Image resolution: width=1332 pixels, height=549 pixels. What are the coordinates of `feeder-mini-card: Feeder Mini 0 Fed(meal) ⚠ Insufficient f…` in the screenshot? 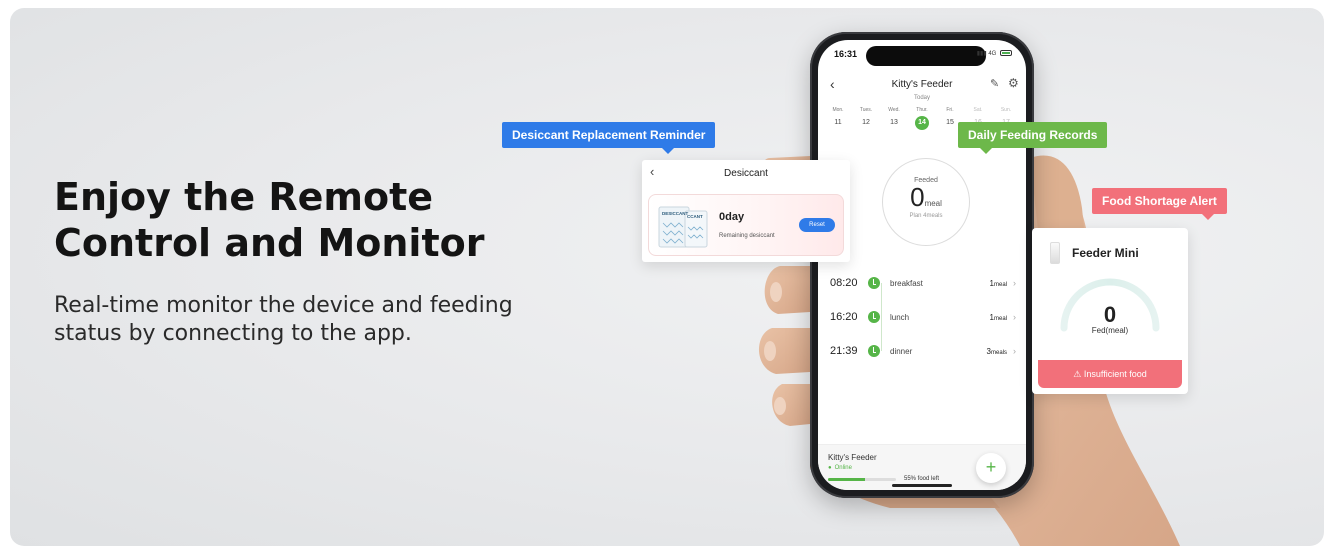 It's located at (1110, 311).